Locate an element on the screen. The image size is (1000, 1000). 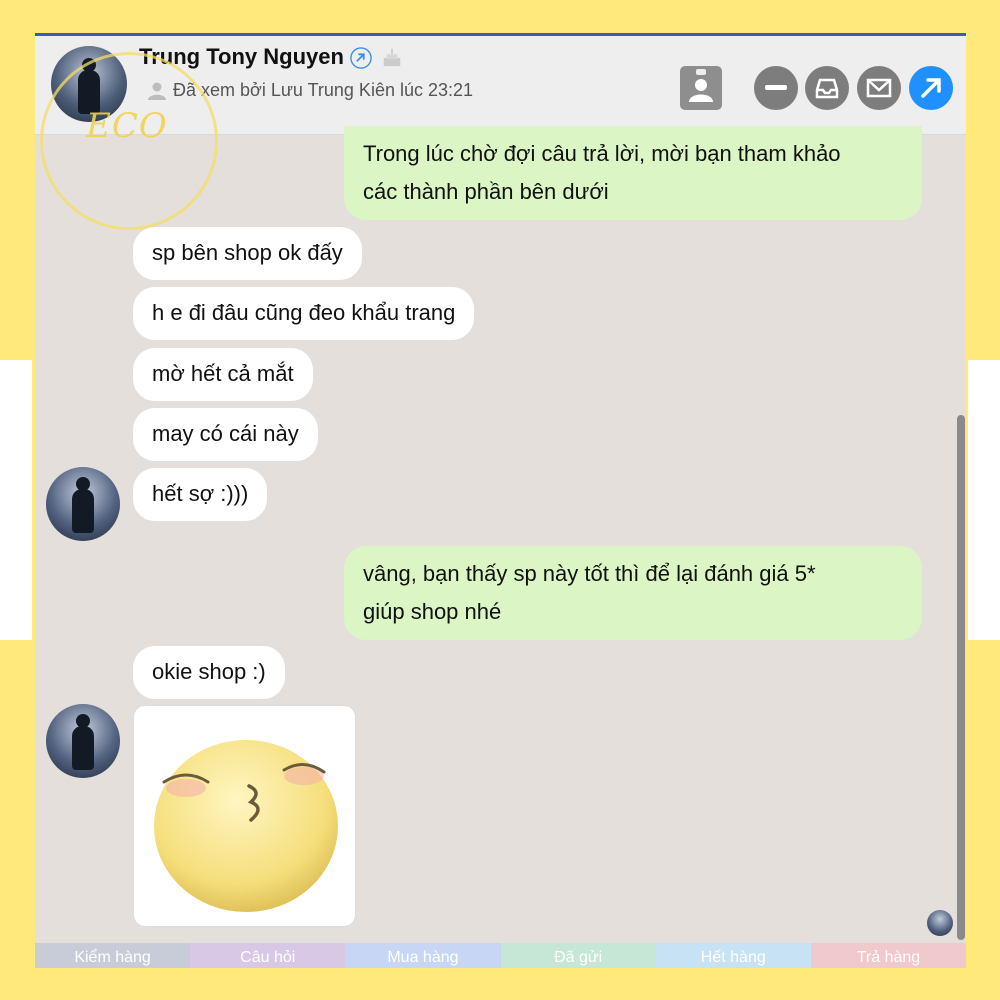
link-icon is located at coordinates (361, 58).